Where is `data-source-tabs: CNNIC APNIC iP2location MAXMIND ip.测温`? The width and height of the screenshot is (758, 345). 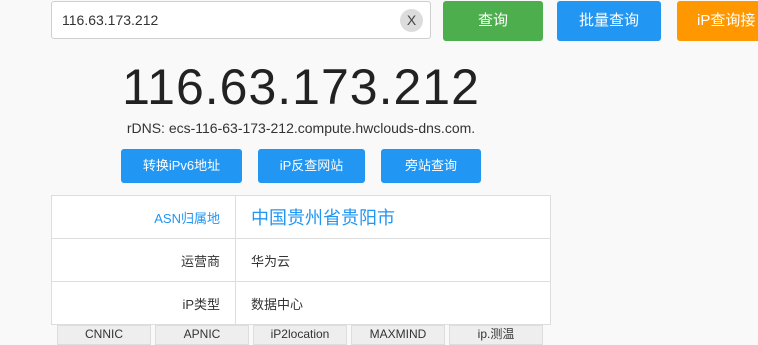 data-source-tabs: CNNIC APNIC iP2location MAXMIND ip.测温 is located at coordinates (301, 333).